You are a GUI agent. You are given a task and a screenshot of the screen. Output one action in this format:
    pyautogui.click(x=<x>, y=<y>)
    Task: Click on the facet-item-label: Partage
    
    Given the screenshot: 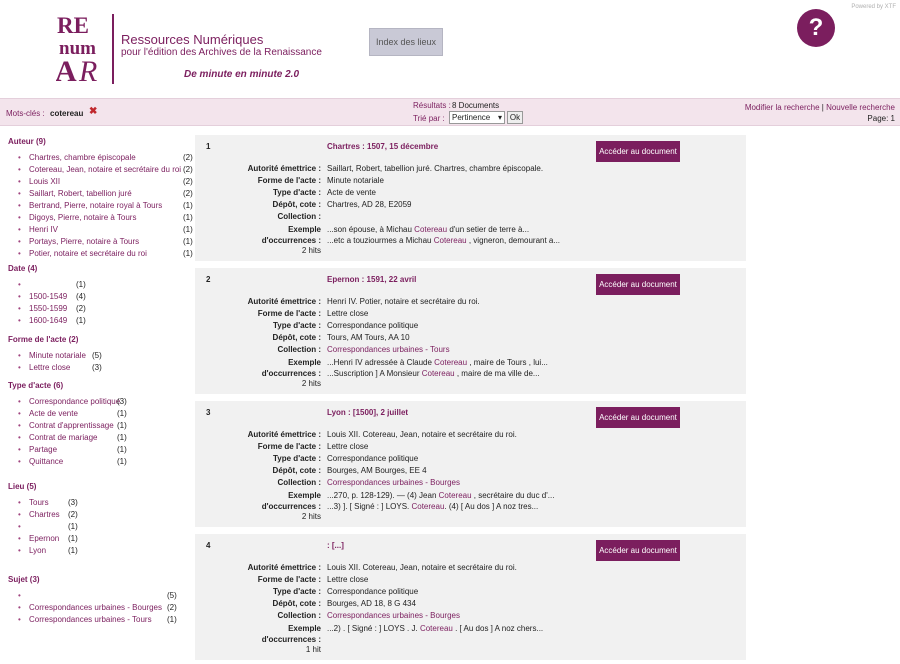 What is the action you would take?
    pyautogui.click(x=43, y=449)
    